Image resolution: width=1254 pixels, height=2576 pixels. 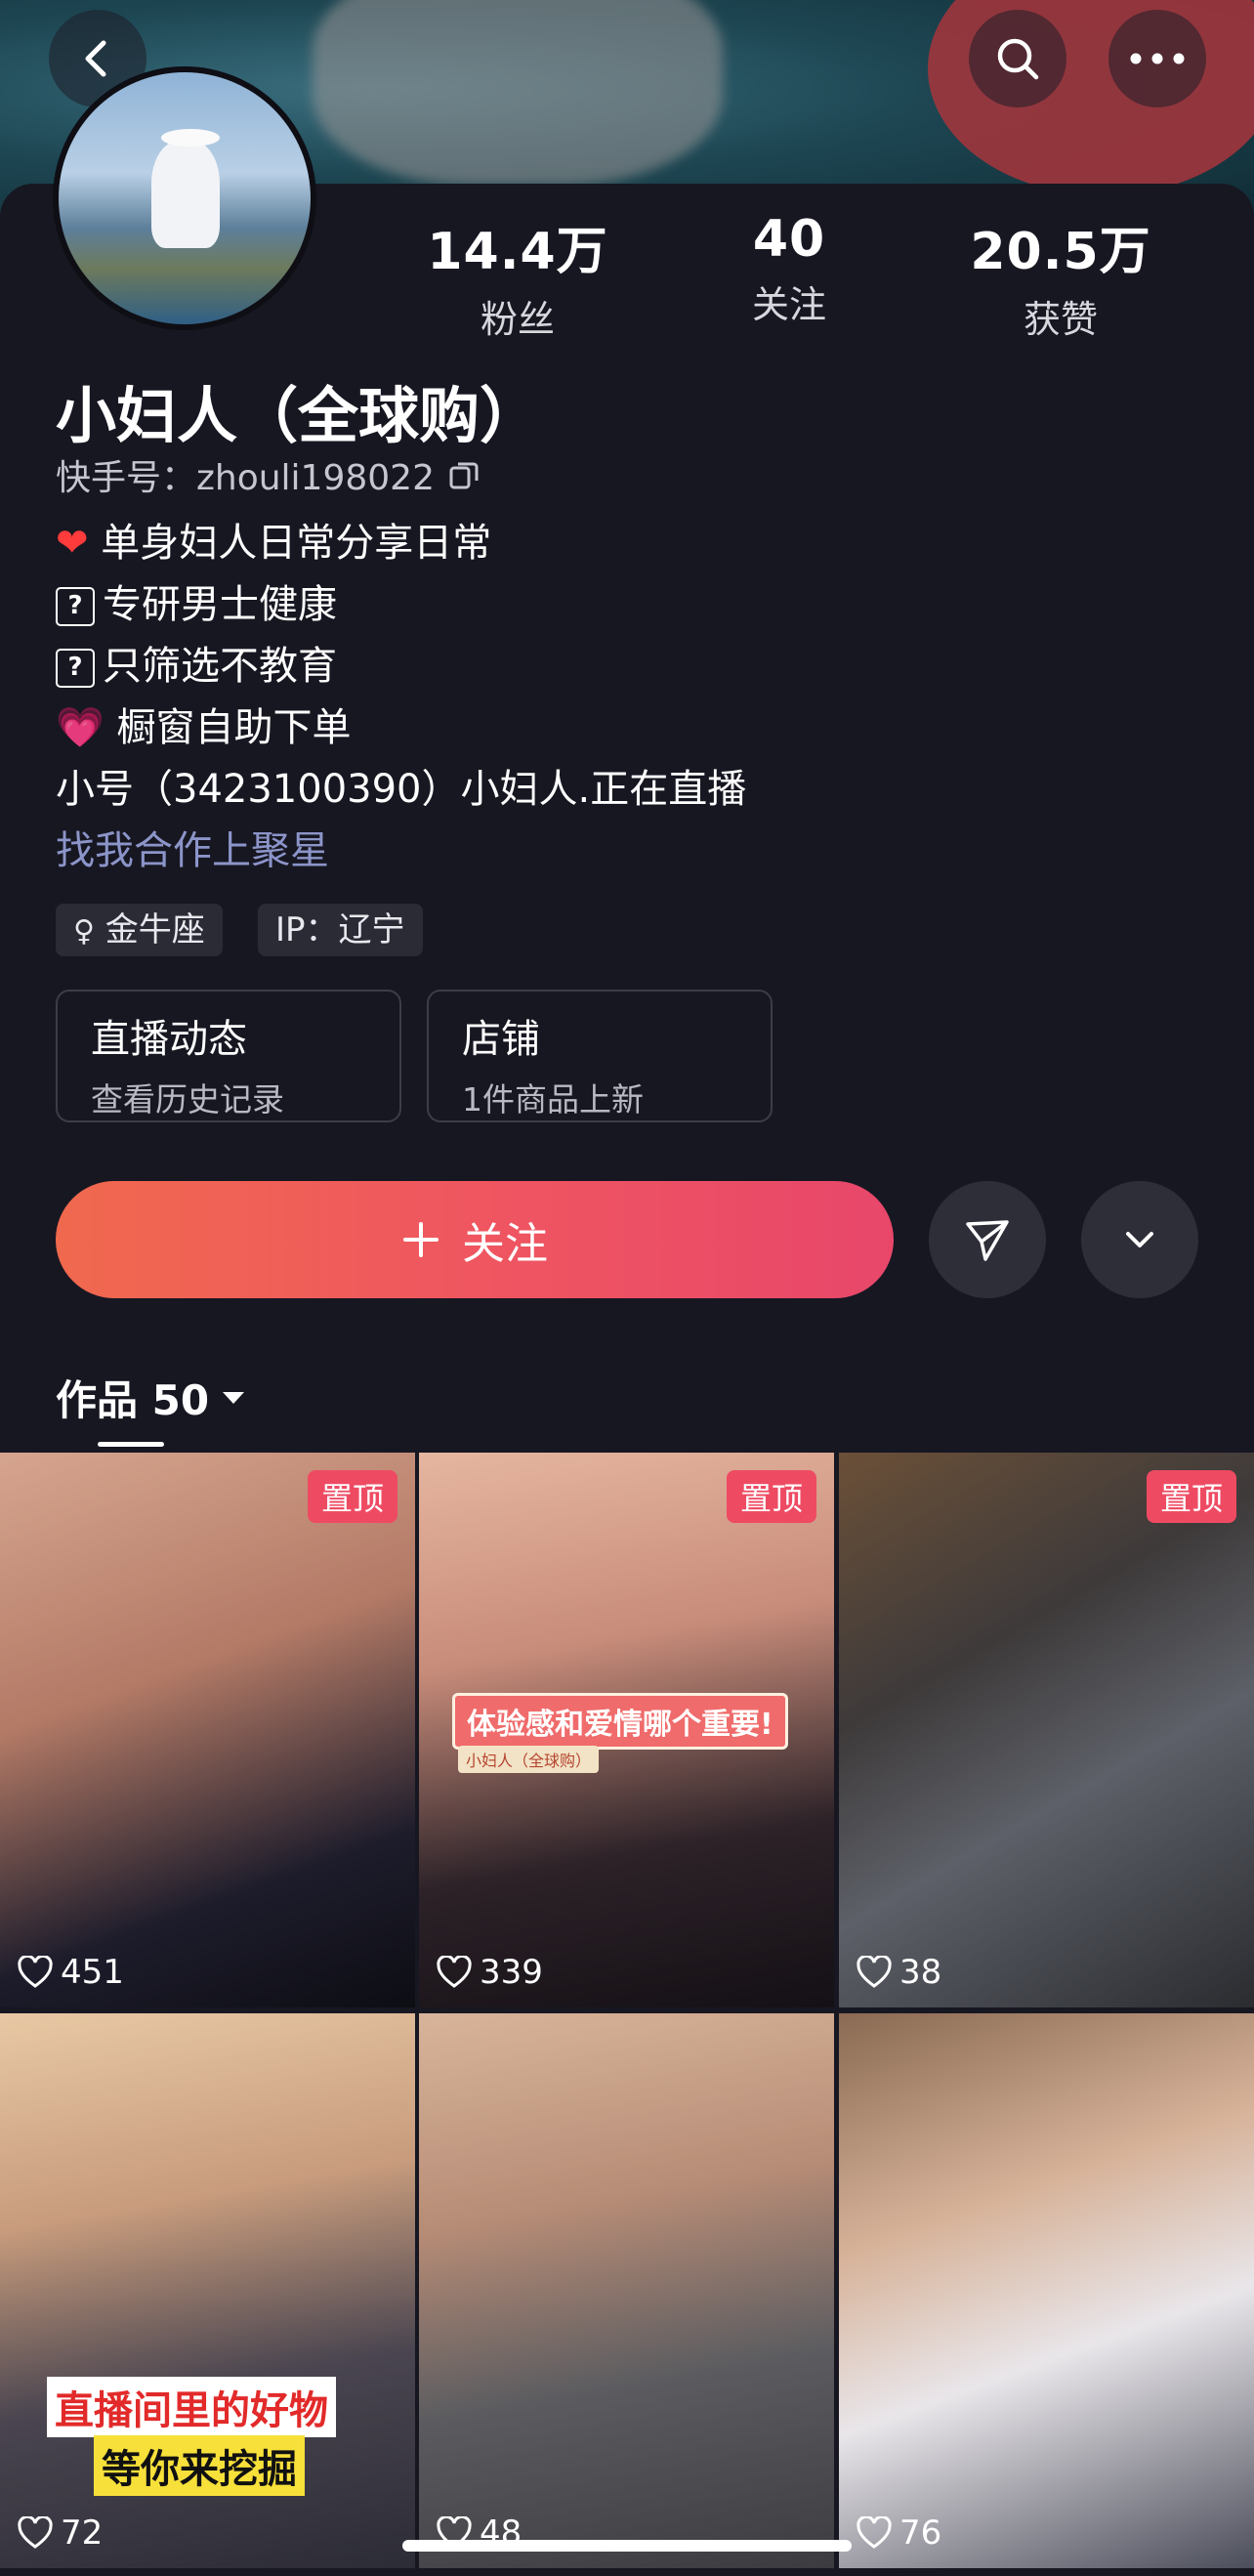 What do you see at coordinates (1061, 319) in the screenshot?
I see `stat-likes-label: 获赞` at bounding box center [1061, 319].